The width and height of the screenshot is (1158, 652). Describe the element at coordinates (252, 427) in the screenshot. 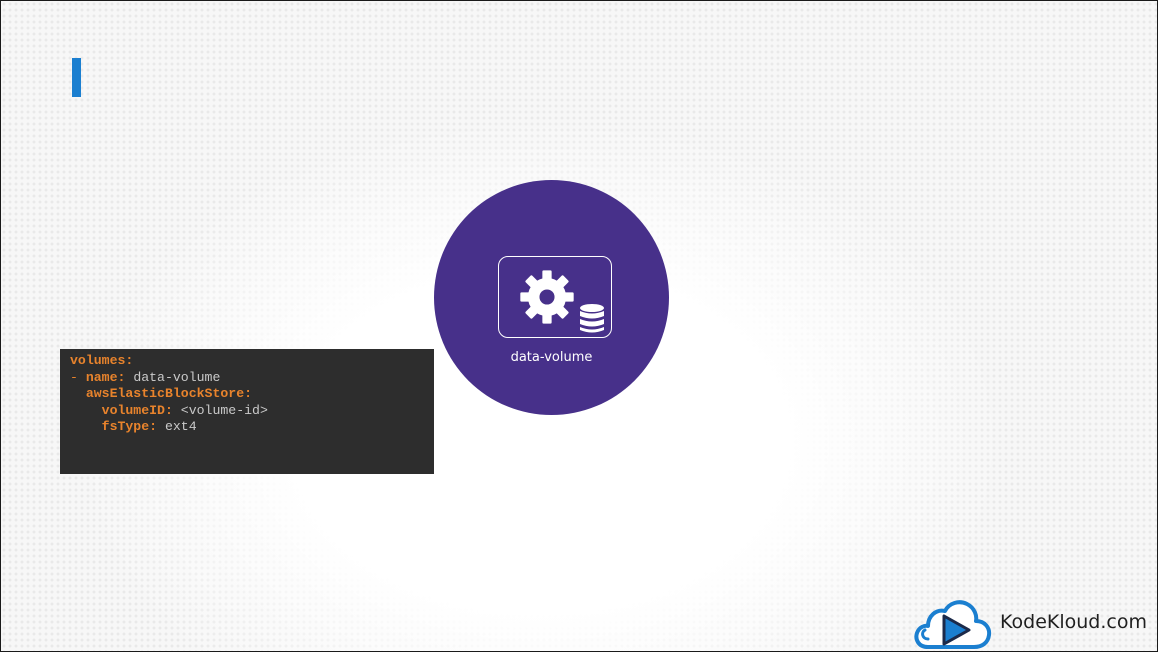

I see `code-line: fsType: ext4` at that location.